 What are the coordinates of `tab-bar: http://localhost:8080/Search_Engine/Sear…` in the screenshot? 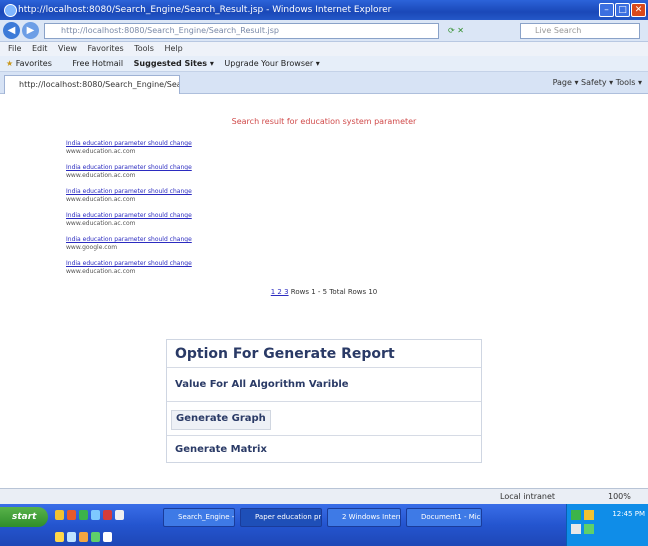 It's located at (324, 83).